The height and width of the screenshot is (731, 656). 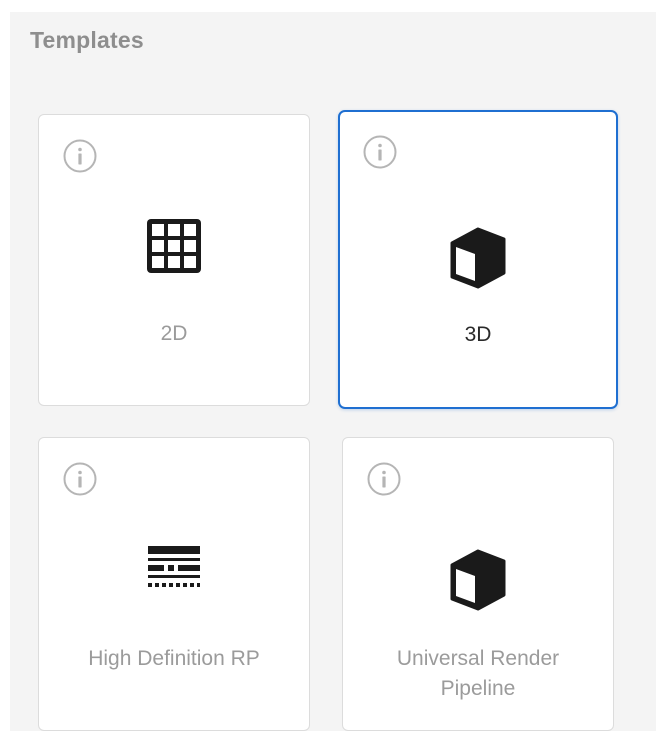 What do you see at coordinates (174, 333) in the screenshot?
I see `template-label: 2D` at bounding box center [174, 333].